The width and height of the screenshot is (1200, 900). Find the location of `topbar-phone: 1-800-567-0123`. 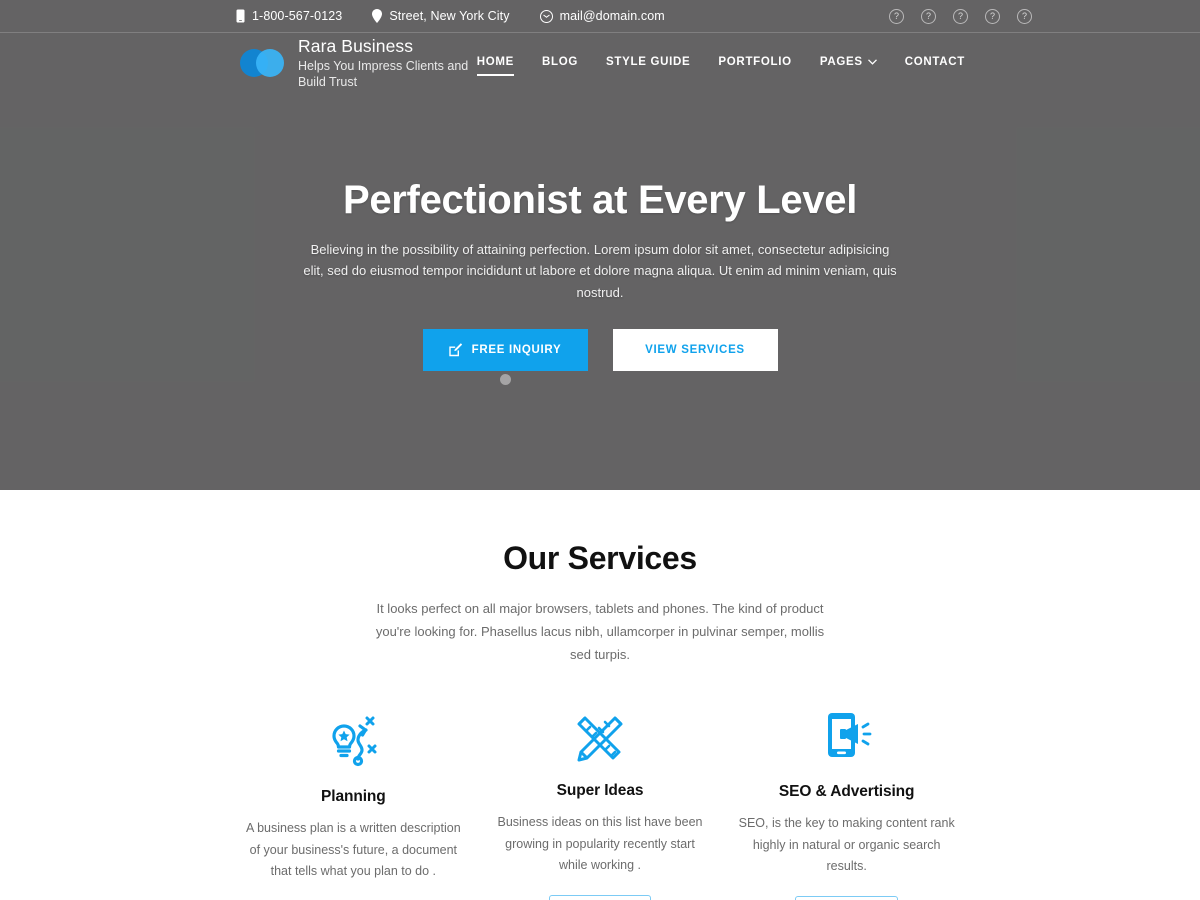

topbar-phone: 1-800-567-0123 is located at coordinates (289, 16).